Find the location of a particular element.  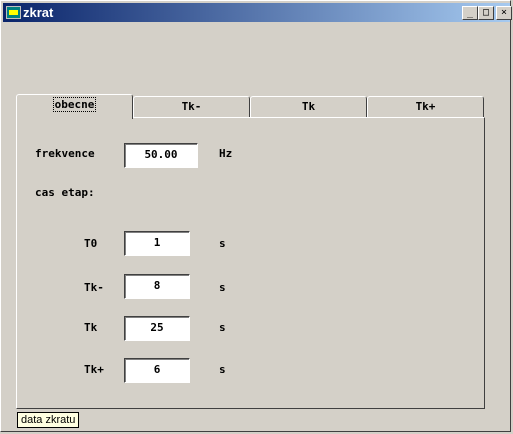

tooltip-status: data zkratu is located at coordinates (48, 420).